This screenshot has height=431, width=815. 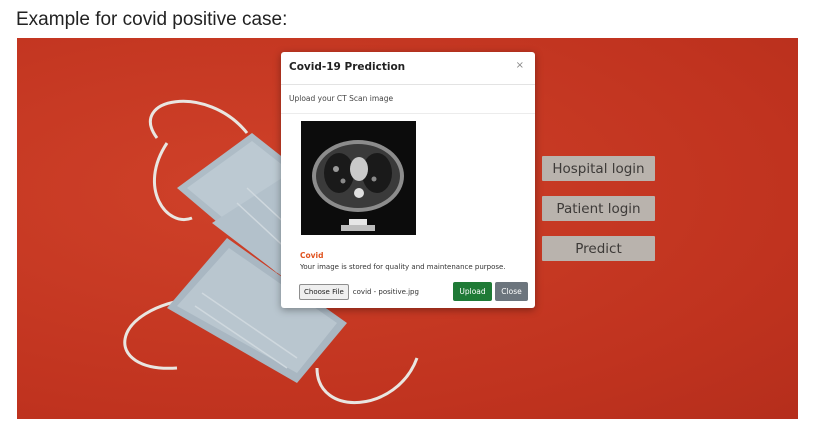 I want to click on close-button: Close, so click(x=511, y=291).